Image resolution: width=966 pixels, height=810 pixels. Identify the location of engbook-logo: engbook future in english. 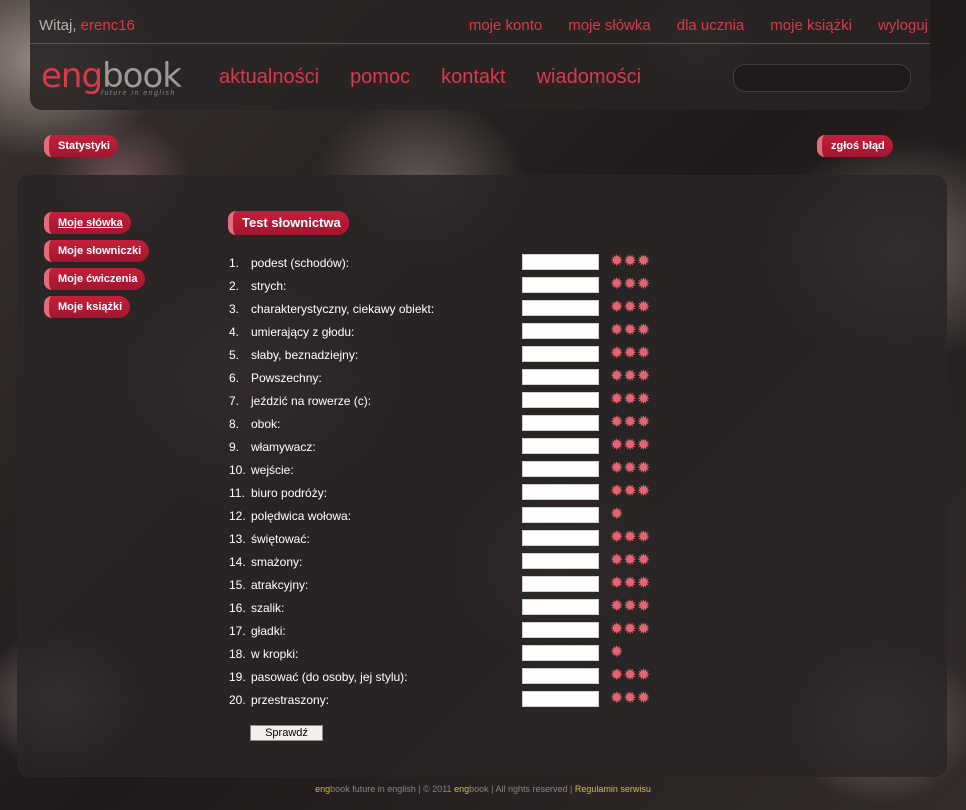
(113, 80).